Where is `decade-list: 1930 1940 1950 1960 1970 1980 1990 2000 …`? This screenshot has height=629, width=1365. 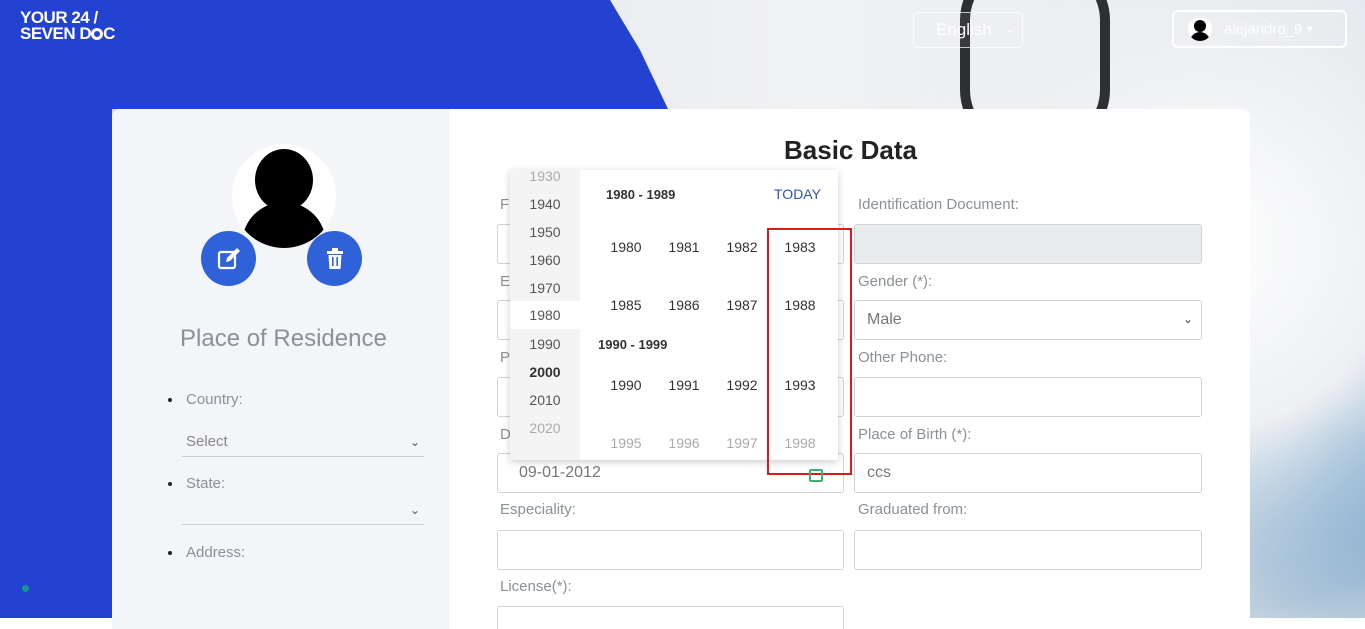
decade-list: 1930 1940 1950 1960 1970 1980 1990 2000 … is located at coordinates (545, 315).